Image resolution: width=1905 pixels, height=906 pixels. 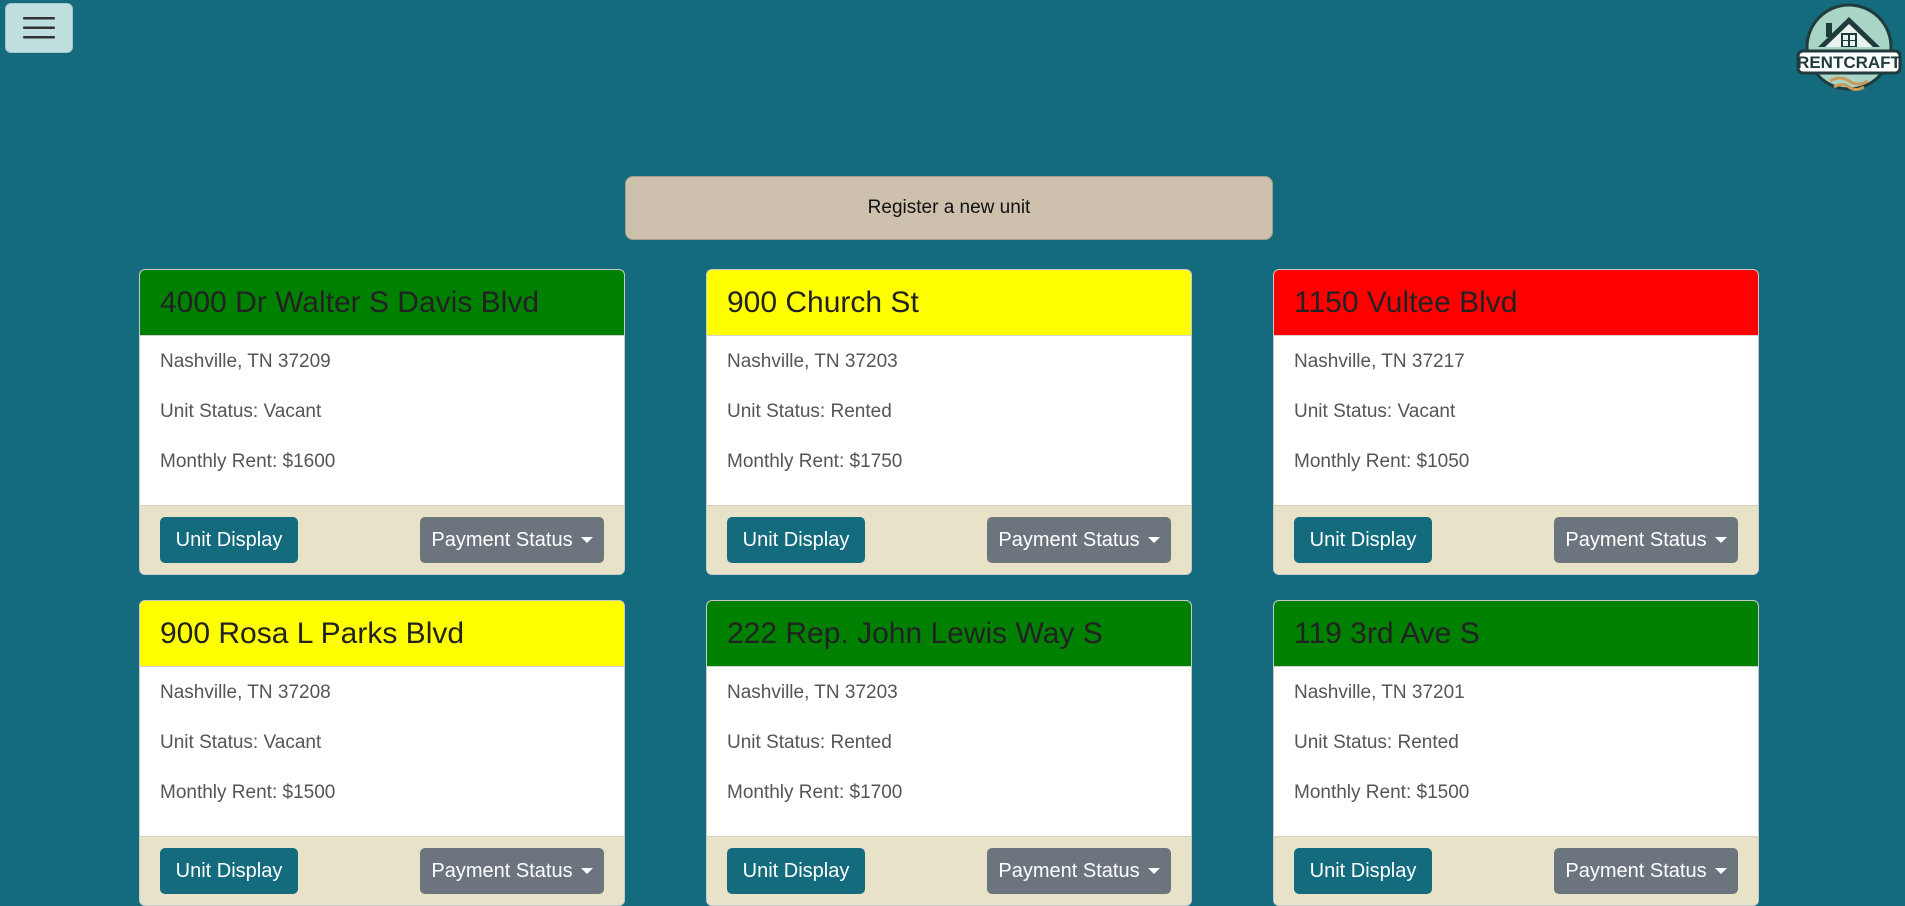 I want to click on register-unit-button: Register a new unit, so click(x=949, y=208).